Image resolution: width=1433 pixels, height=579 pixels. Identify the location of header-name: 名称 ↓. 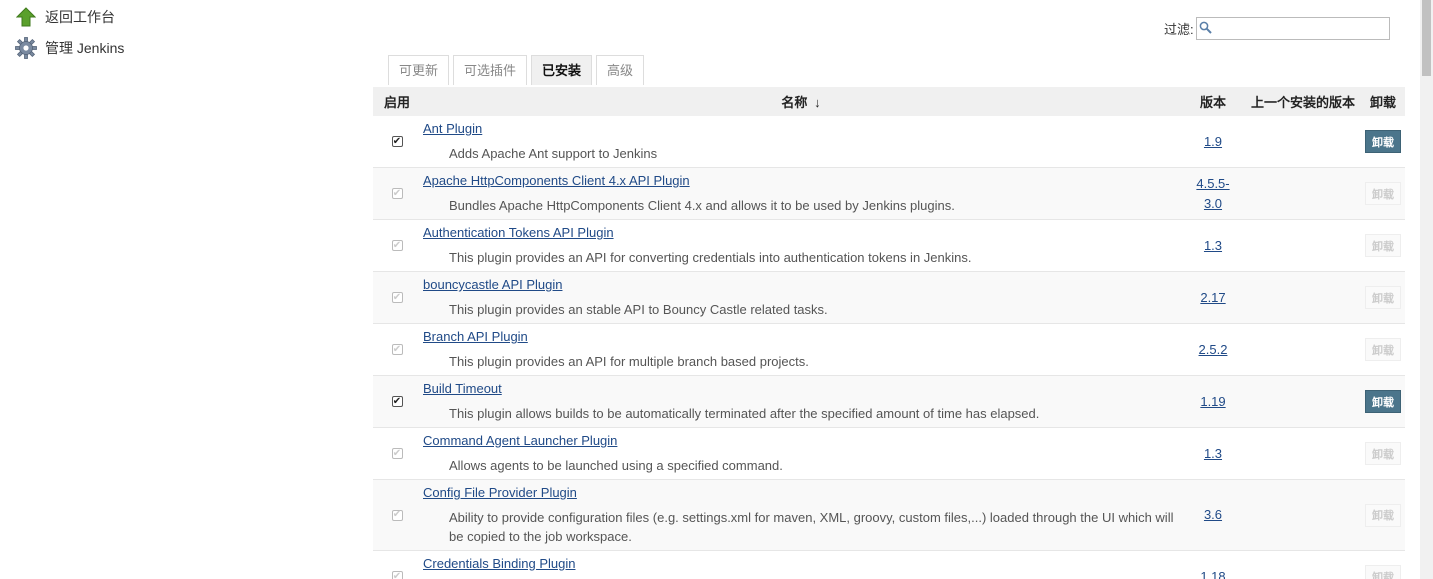
(801, 101).